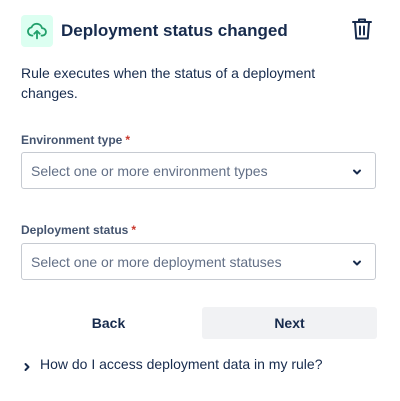  Describe the element at coordinates (75, 230) in the screenshot. I see `deployment-status-label-text: Deployment status` at that location.